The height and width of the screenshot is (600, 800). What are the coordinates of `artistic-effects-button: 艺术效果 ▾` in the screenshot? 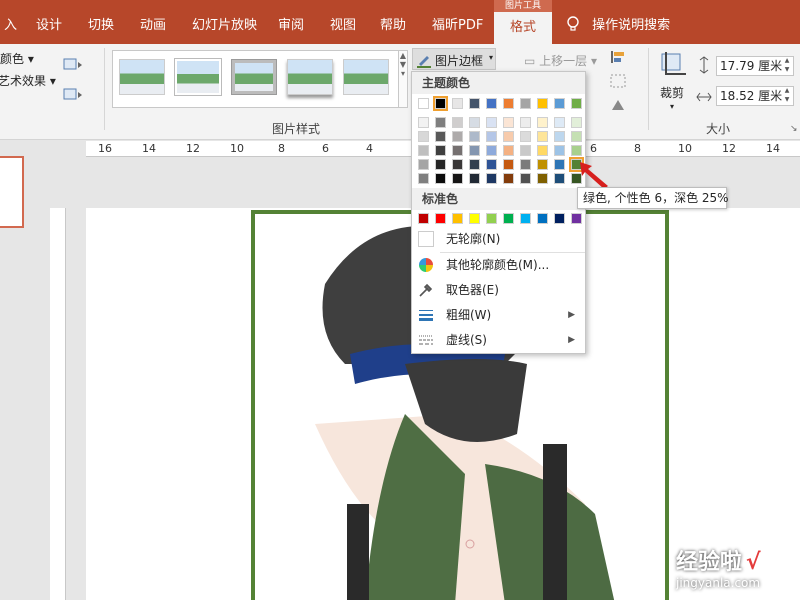 It's located at (28, 80).